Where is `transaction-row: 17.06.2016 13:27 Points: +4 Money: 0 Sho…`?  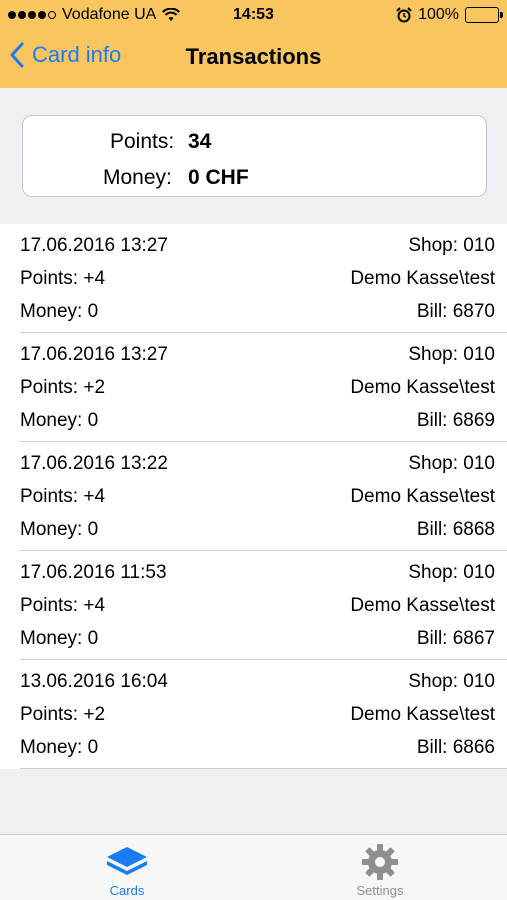
transaction-row: 17.06.2016 13:27 Points: +4 Money: 0 Sho… is located at coordinates (253, 278).